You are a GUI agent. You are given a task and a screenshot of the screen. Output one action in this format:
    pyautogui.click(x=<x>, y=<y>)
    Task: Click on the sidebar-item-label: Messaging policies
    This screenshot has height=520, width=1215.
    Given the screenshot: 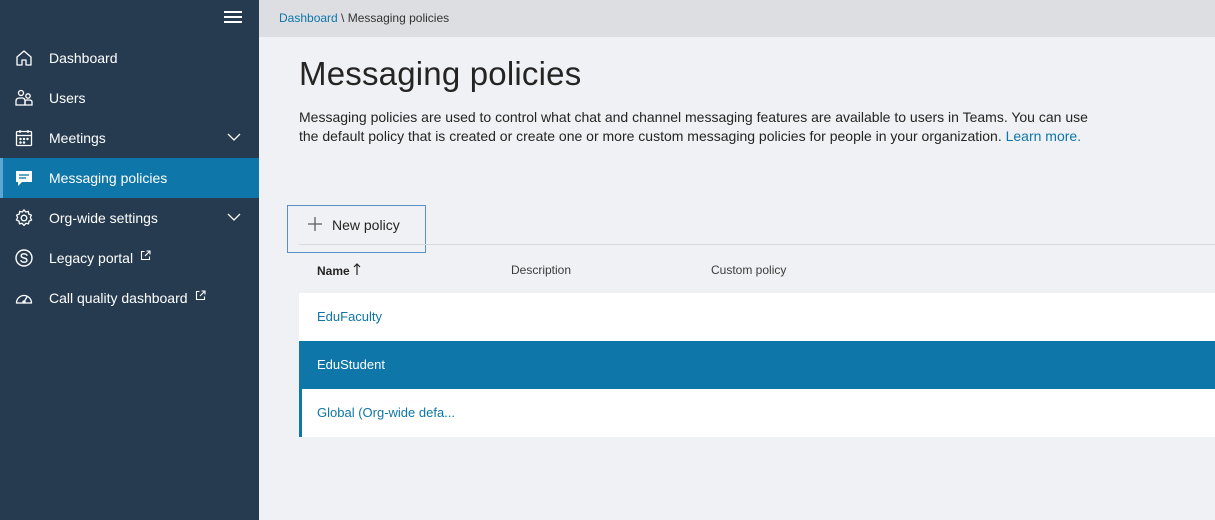 What is the action you would take?
    pyautogui.click(x=108, y=178)
    